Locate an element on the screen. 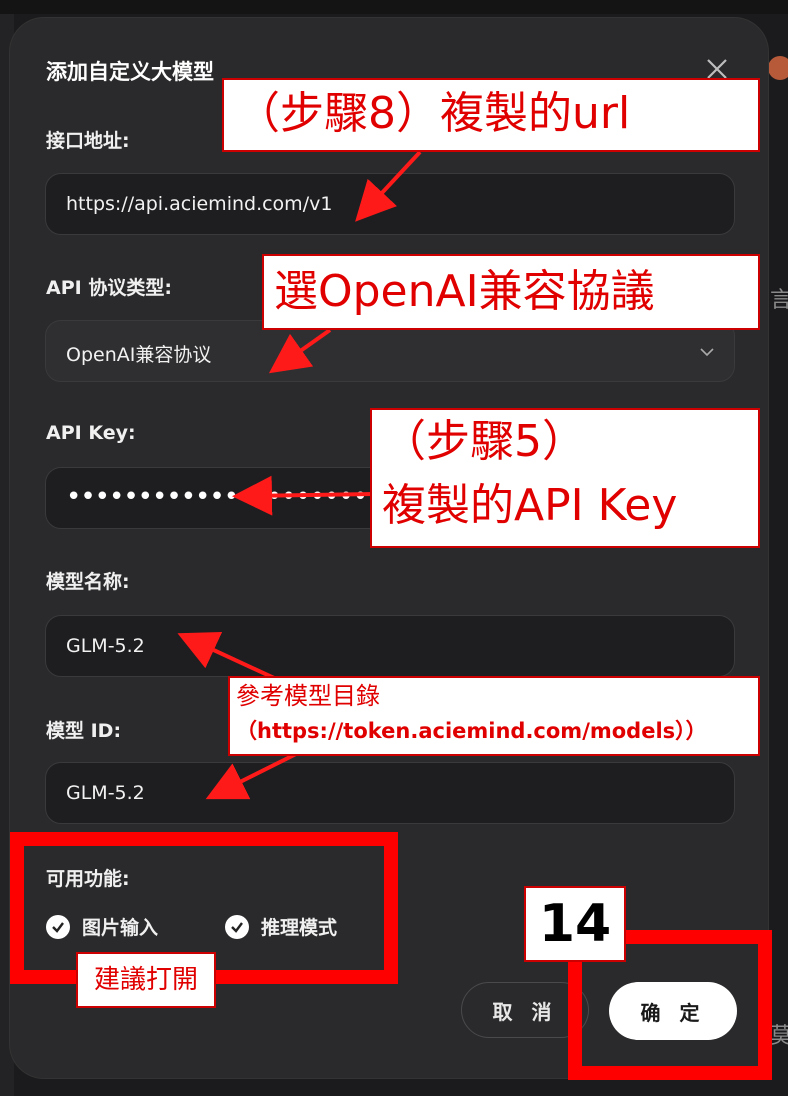 The height and width of the screenshot is (1096, 788). arrow-to-api-key is located at coordinates (303, 495).